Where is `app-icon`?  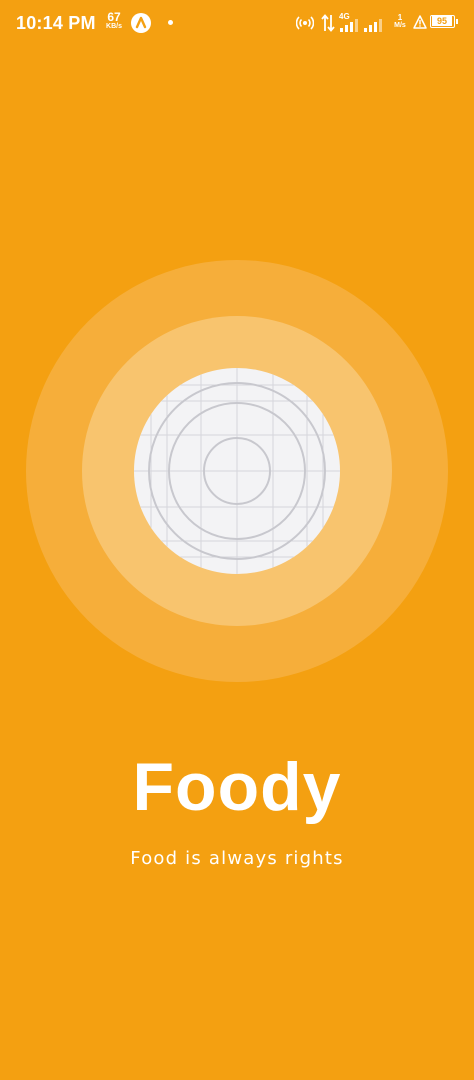 app-icon is located at coordinates (141, 23).